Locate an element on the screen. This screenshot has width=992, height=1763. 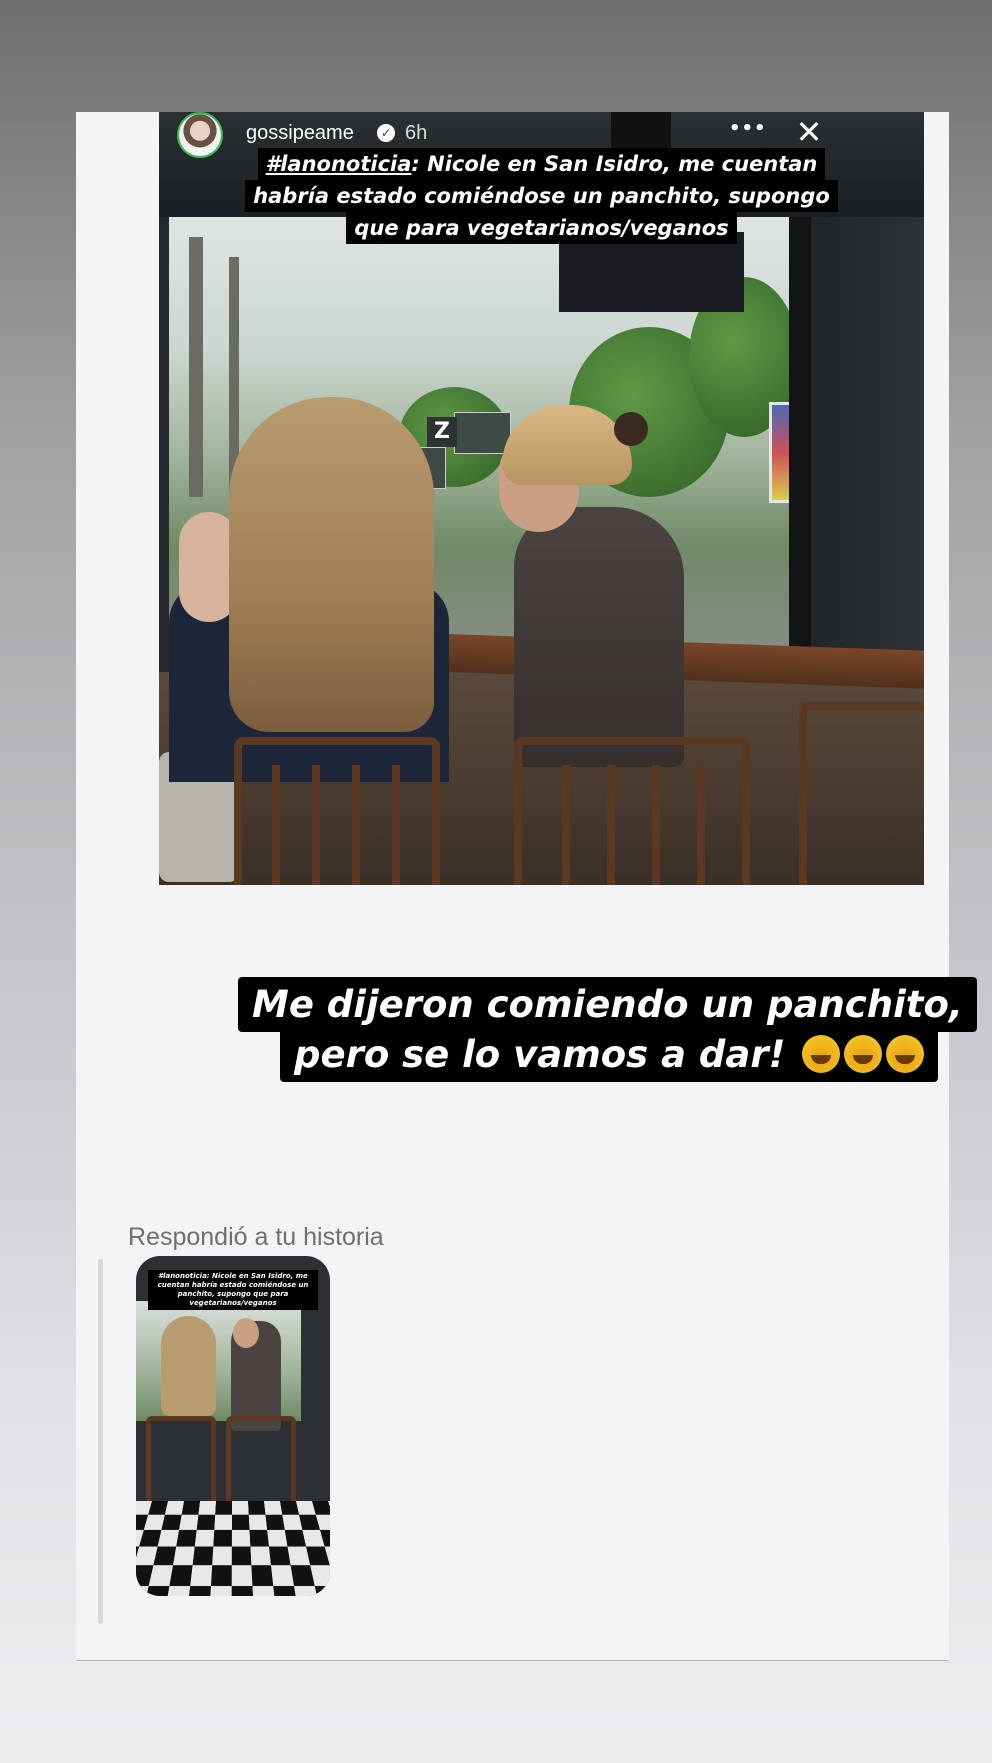
thumb-checkered-floor is located at coordinates (233, 1548).